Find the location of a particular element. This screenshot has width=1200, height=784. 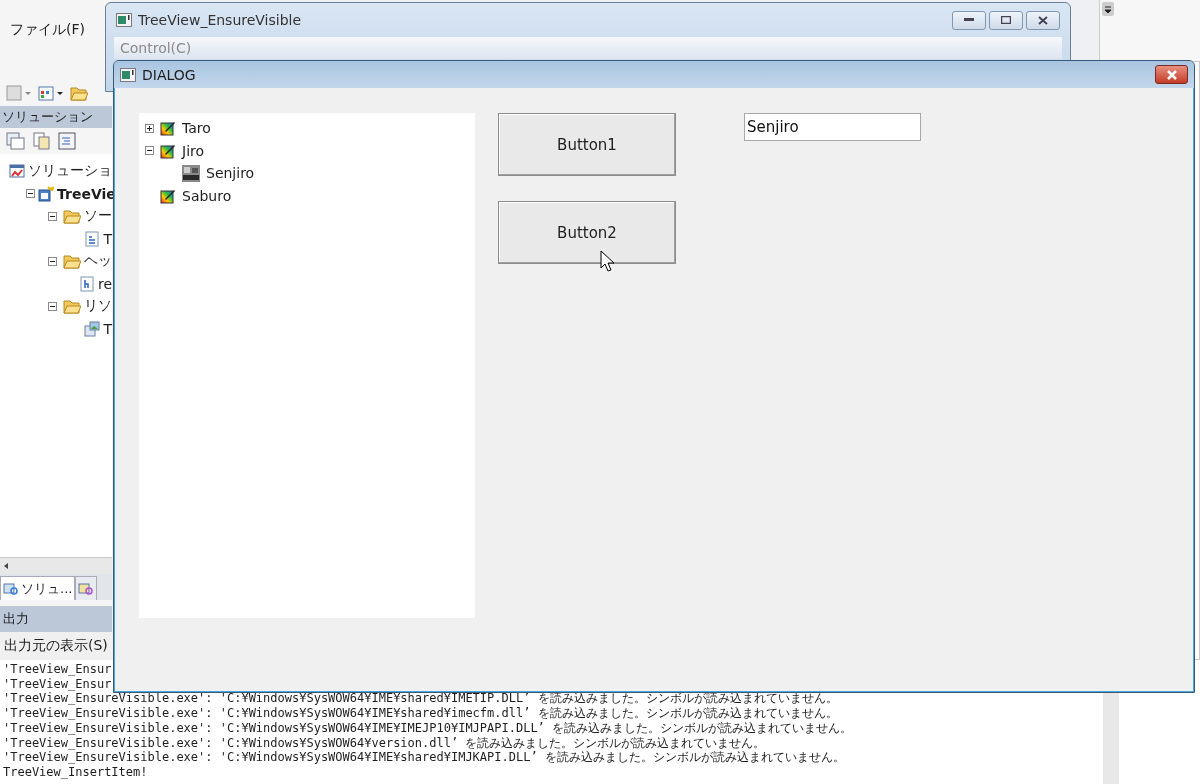

tree-item: Saburo is located at coordinates (205, 195).